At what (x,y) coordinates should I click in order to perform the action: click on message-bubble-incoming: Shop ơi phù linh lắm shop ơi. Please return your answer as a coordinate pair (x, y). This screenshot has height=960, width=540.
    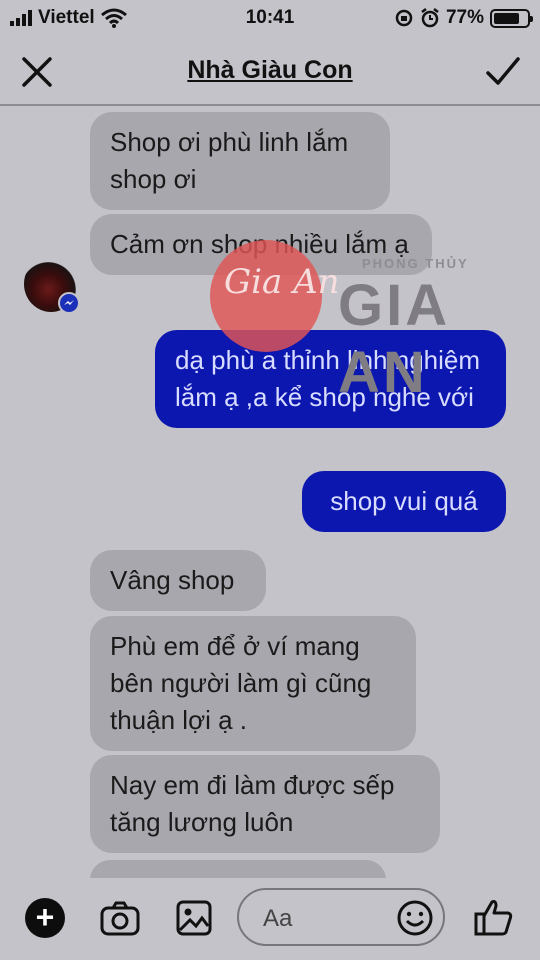
    Looking at the image, I should click on (240, 161).